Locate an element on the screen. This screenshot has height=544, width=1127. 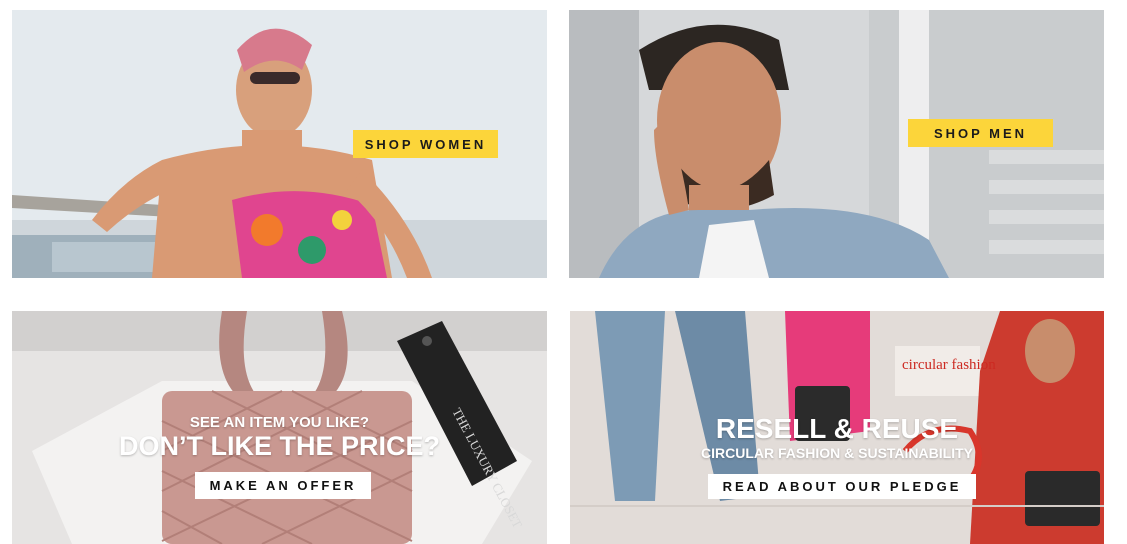
resell-headline: RESELL & REUSE is located at coordinates (837, 428).